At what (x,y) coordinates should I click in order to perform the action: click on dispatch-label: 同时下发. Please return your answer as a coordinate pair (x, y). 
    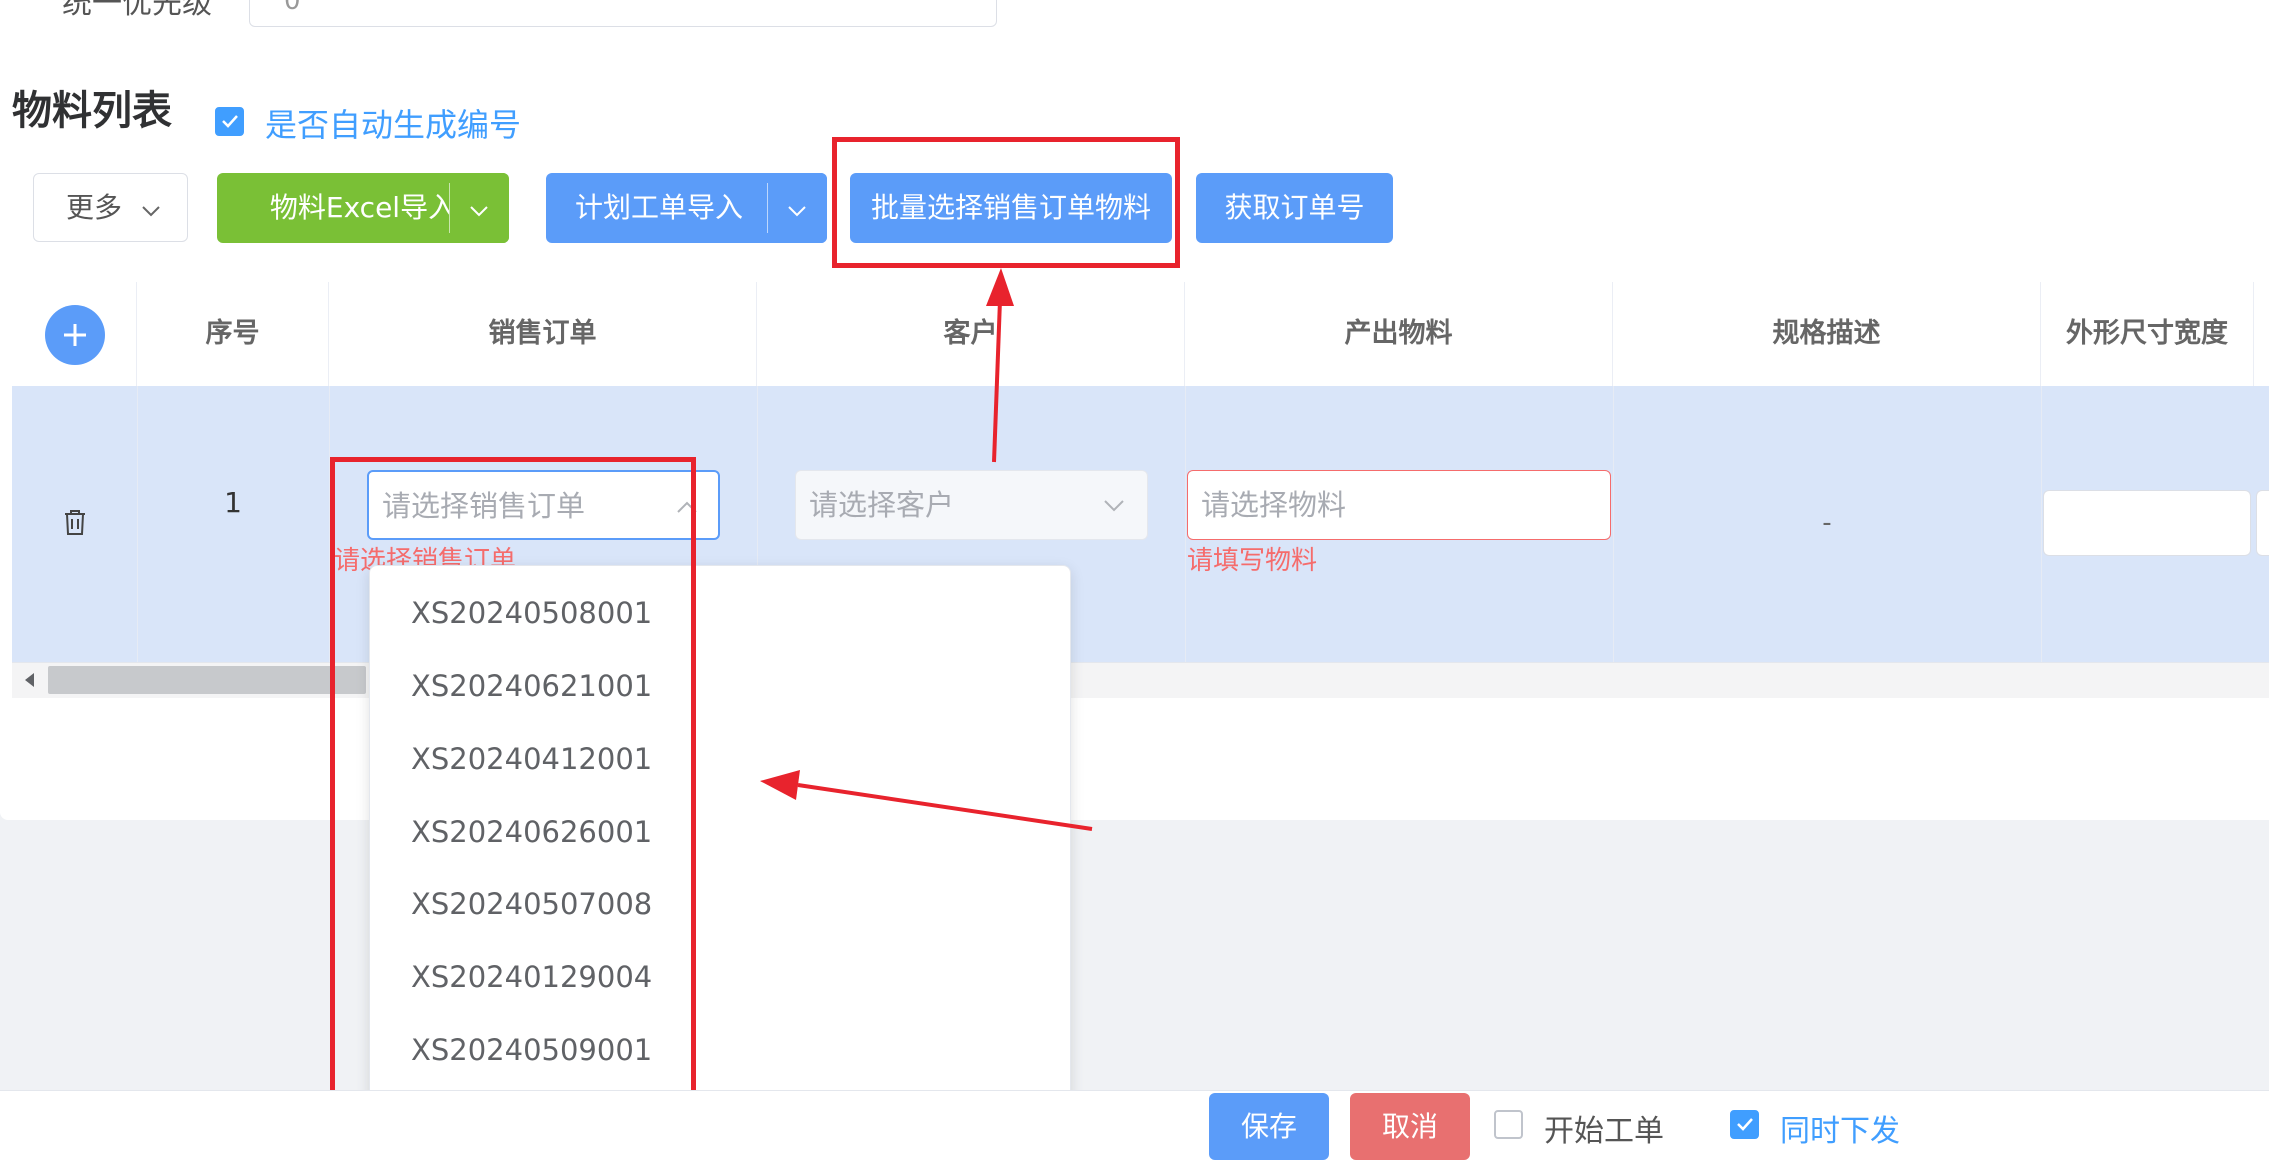
    Looking at the image, I should click on (1840, 1131).